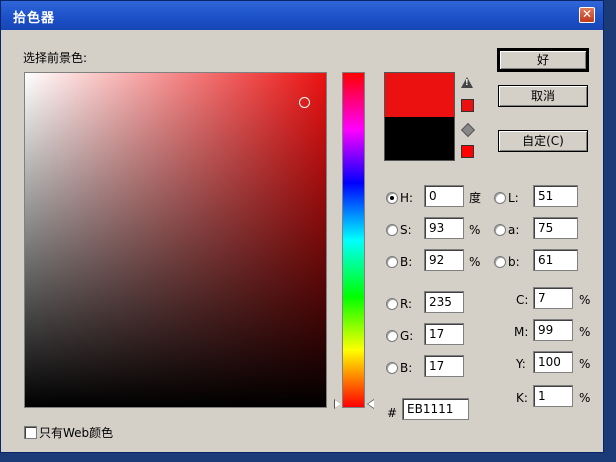 The height and width of the screenshot is (462, 616). I want to click on input-b: 92, so click(444, 260).